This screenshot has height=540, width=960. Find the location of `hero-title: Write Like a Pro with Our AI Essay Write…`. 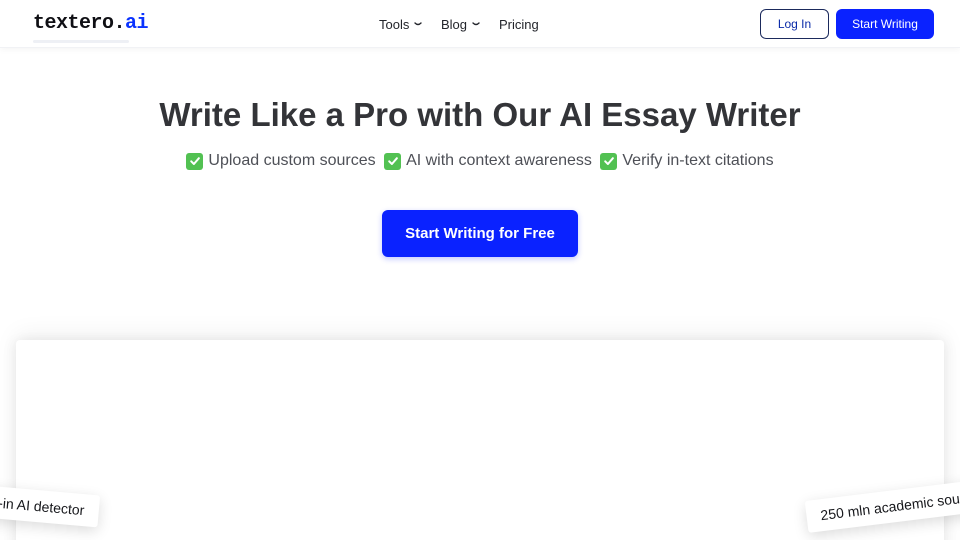

hero-title: Write Like a Pro with Our AI Essay Write… is located at coordinates (480, 114).